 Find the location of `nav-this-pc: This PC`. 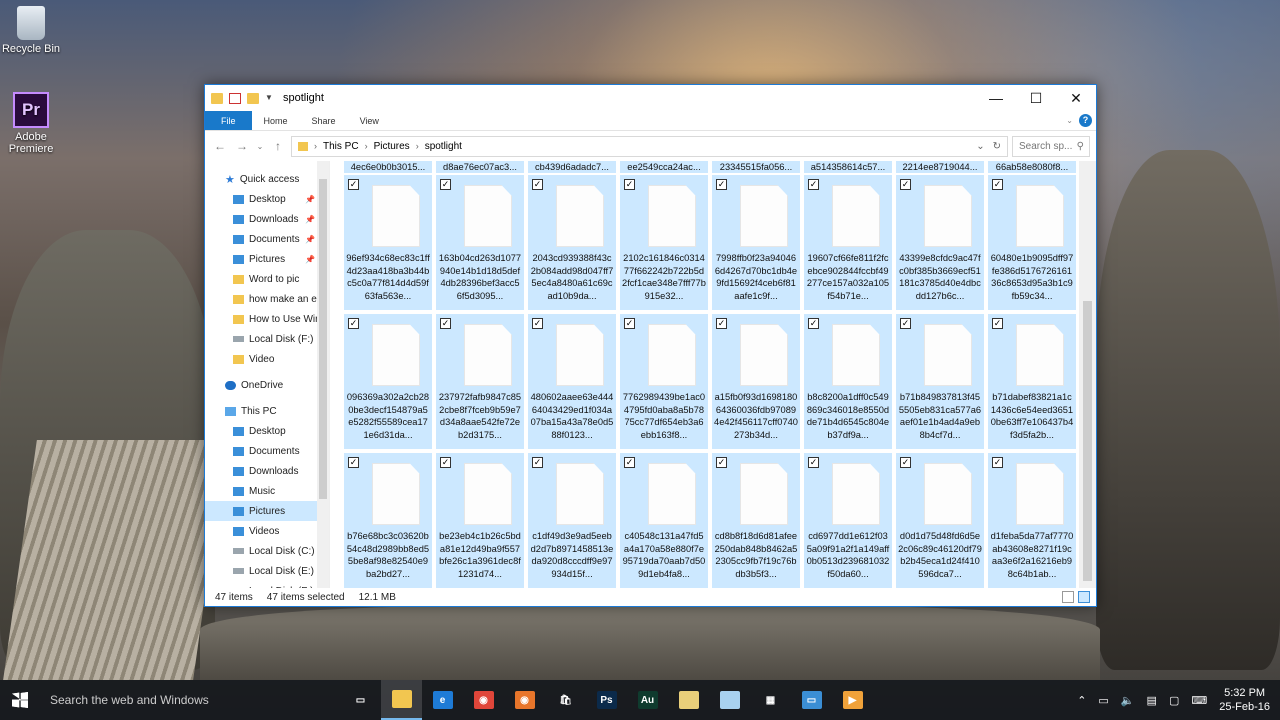

nav-this-pc: This PC is located at coordinates (267, 411).